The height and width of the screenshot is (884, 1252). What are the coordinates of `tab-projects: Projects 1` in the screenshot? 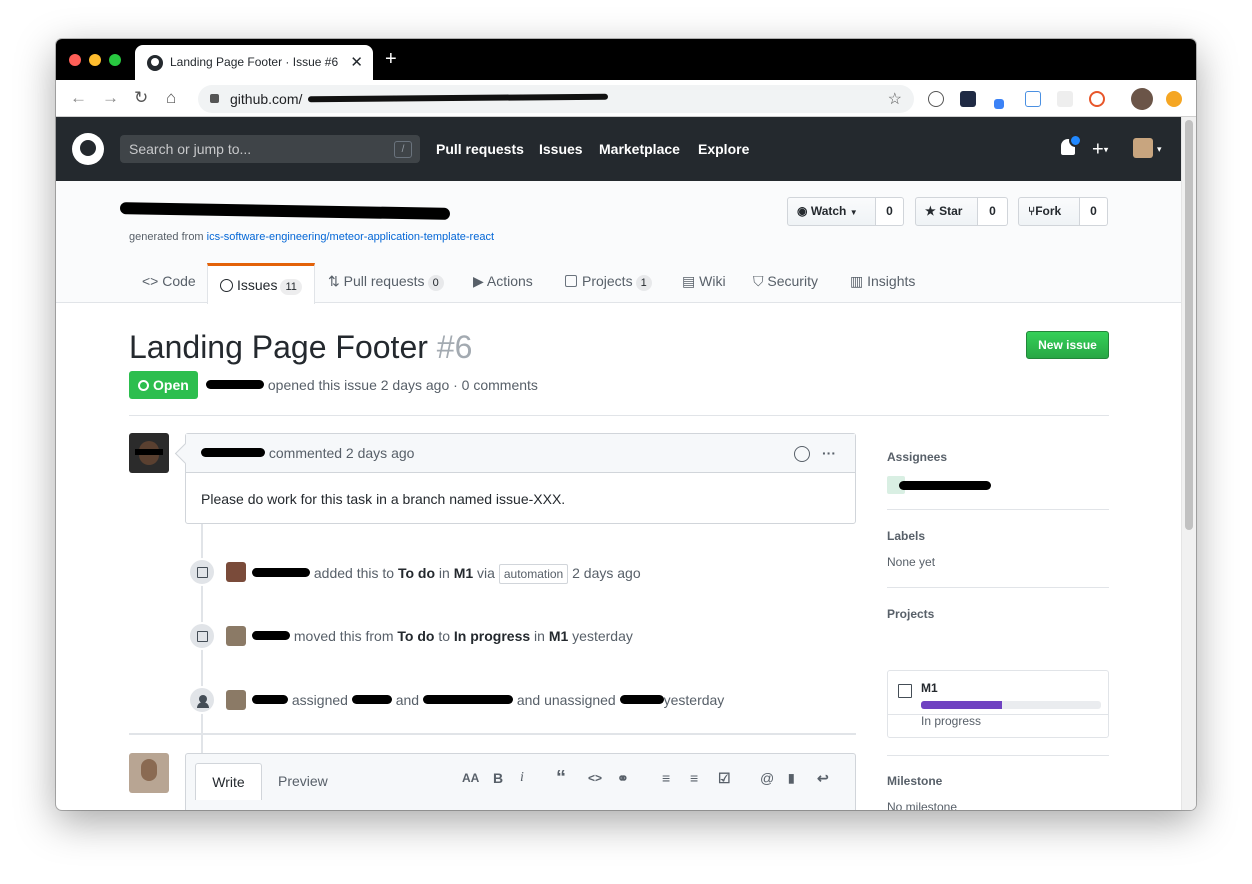 It's located at (608, 281).